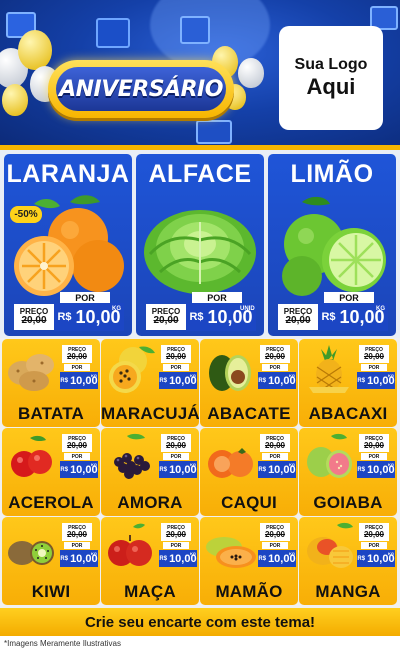  Describe the element at coordinates (31, 372) in the screenshot. I see `potato-icon` at that location.